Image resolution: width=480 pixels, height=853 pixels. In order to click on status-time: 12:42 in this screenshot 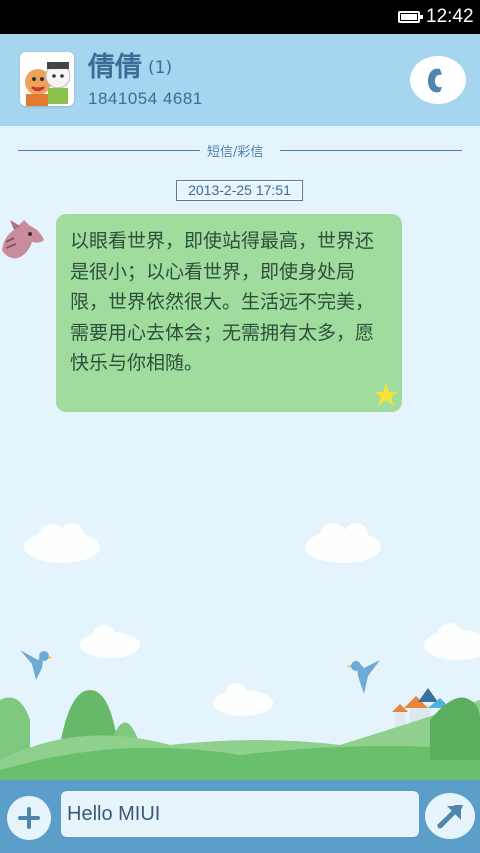, I will do `click(450, 16)`.